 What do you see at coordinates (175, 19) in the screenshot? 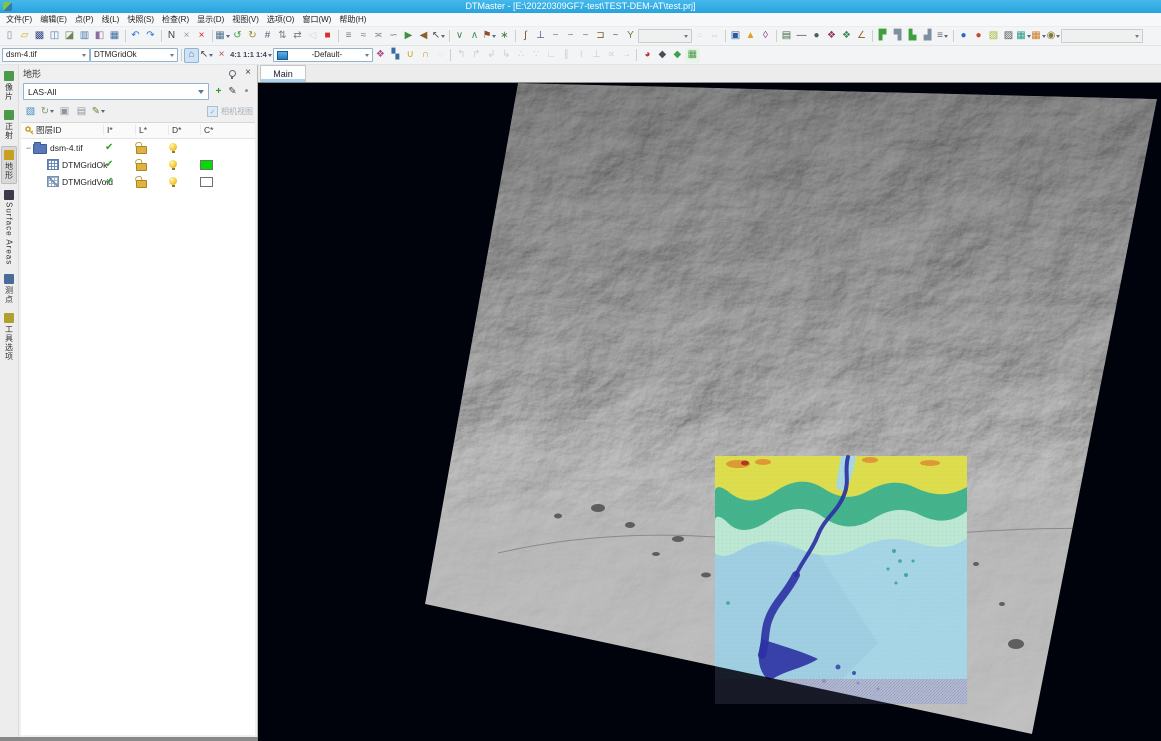
I see `menu-item: 检查(R)` at bounding box center [175, 19].